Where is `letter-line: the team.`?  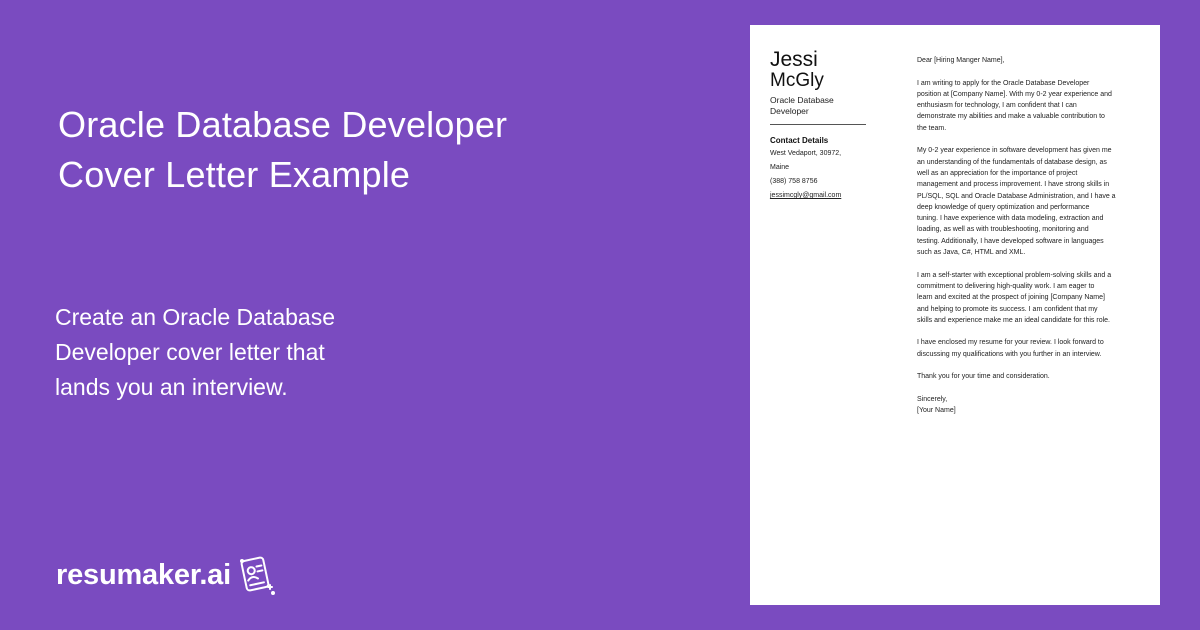 letter-line: the team. is located at coordinates (932, 128).